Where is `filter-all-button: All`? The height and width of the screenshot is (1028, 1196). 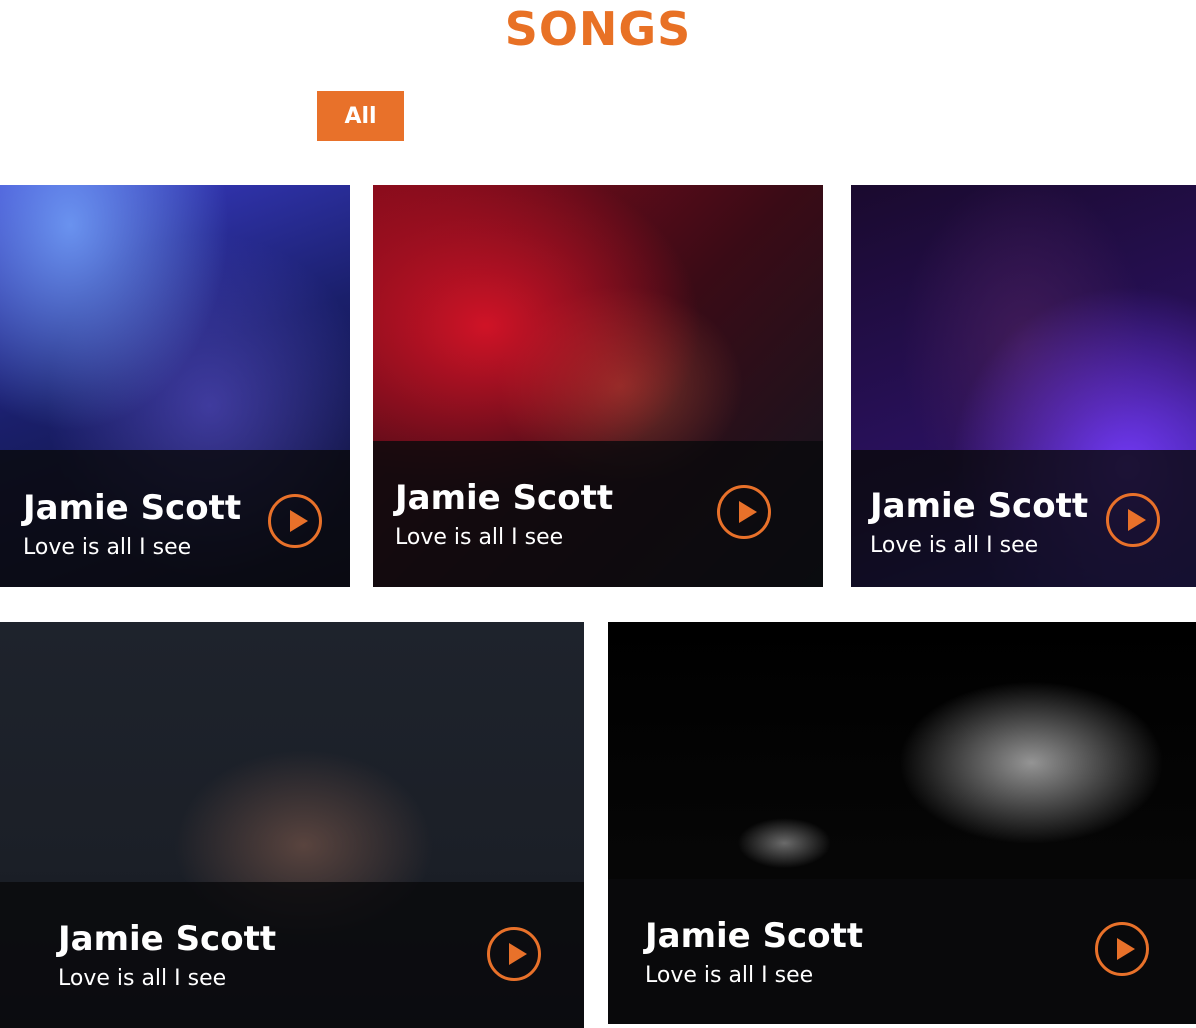 filter-all-button: All is located at coordinates (360, 116).